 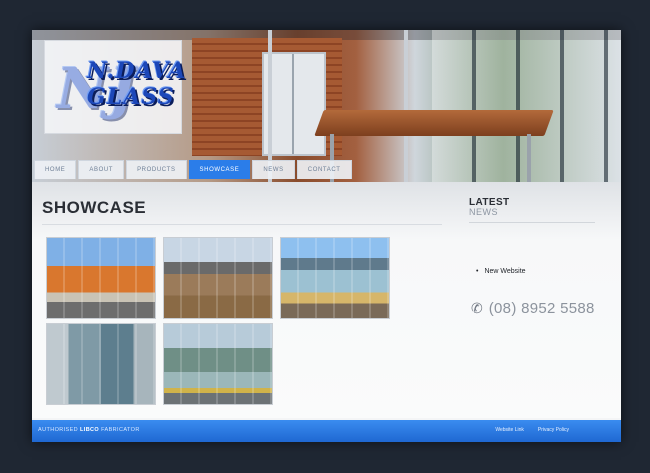 I want to click on logo-line-1: N.DAVA, so click(x=137, y=71).